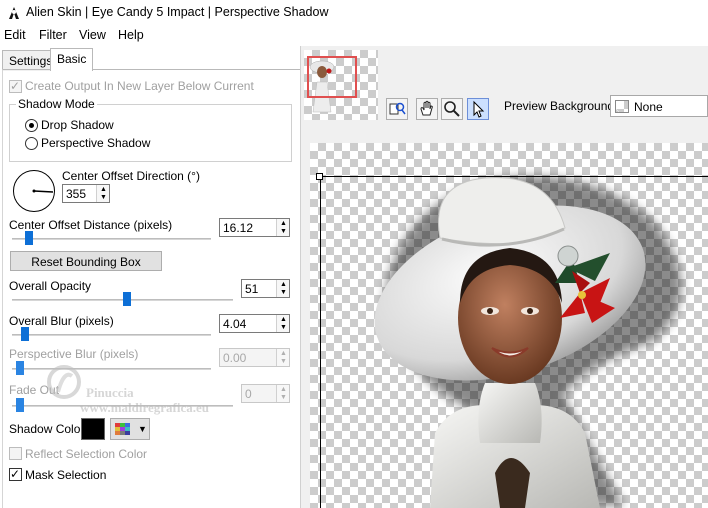  I want to click on opacity-value: 51, so click(252, 289).